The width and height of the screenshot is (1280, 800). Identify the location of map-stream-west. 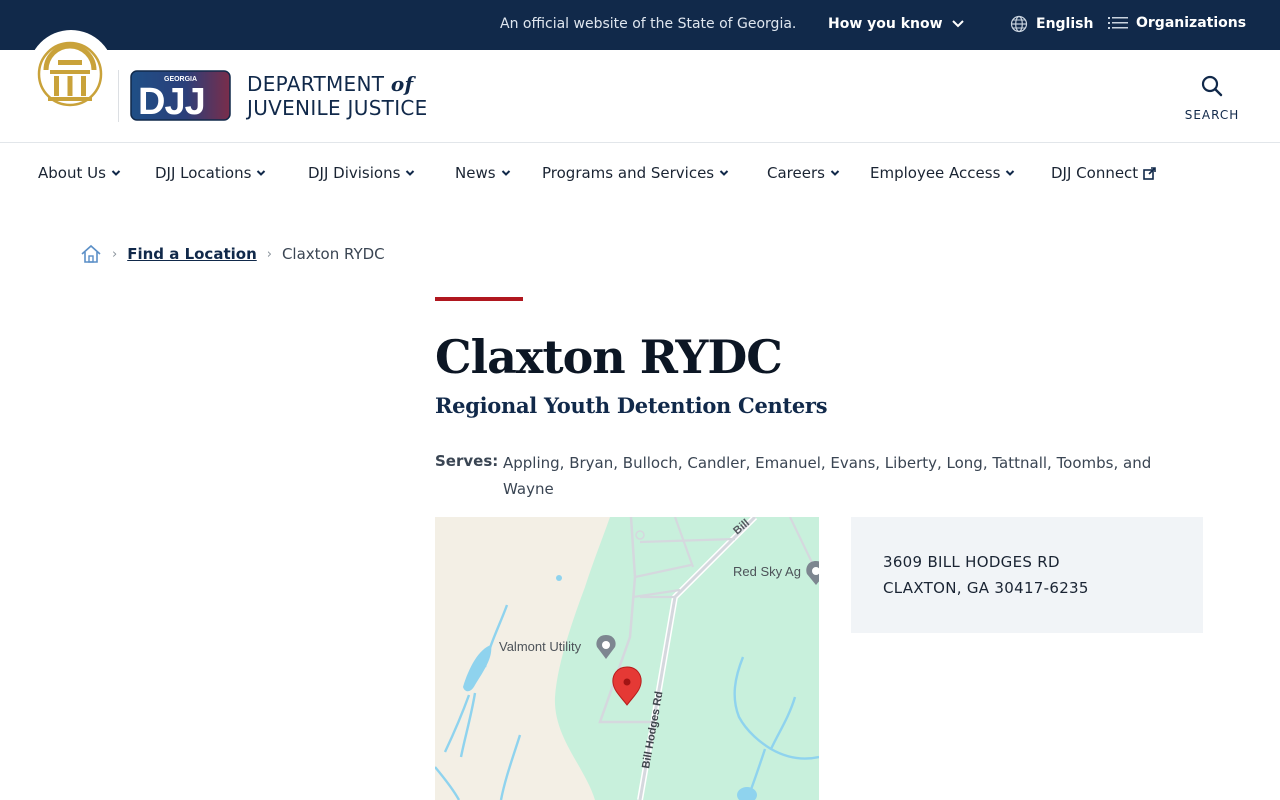
(478, 702).